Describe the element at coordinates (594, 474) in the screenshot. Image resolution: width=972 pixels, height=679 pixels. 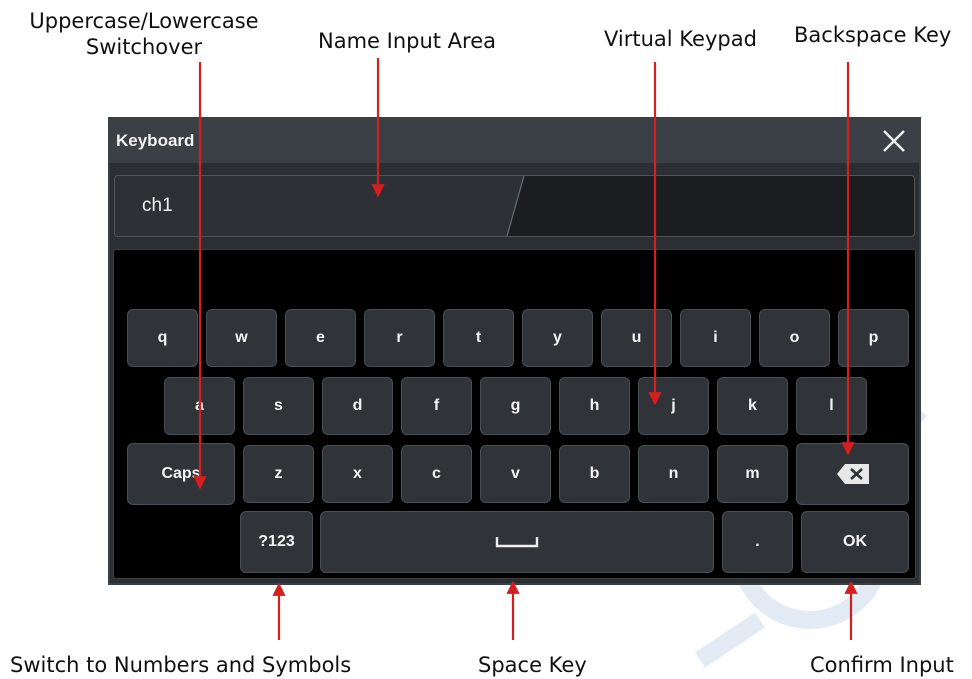
I see `key-b: b` at that location.